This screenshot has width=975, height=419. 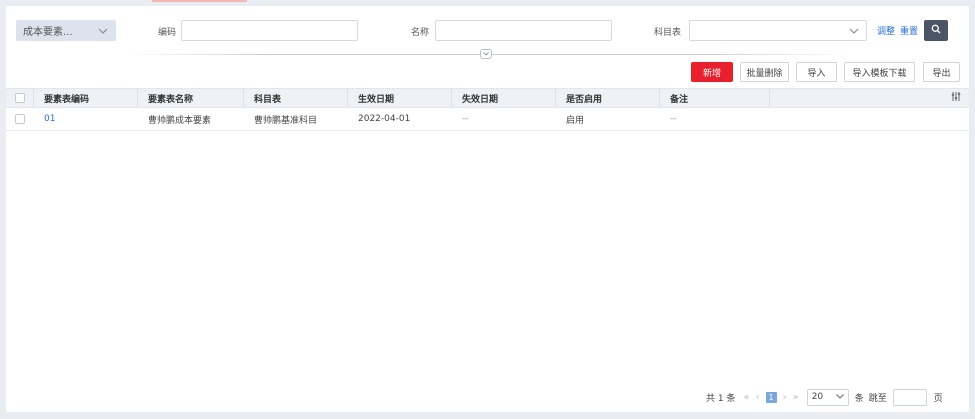 I want to click on select-all-checkbox, so click(x=19, y=98).